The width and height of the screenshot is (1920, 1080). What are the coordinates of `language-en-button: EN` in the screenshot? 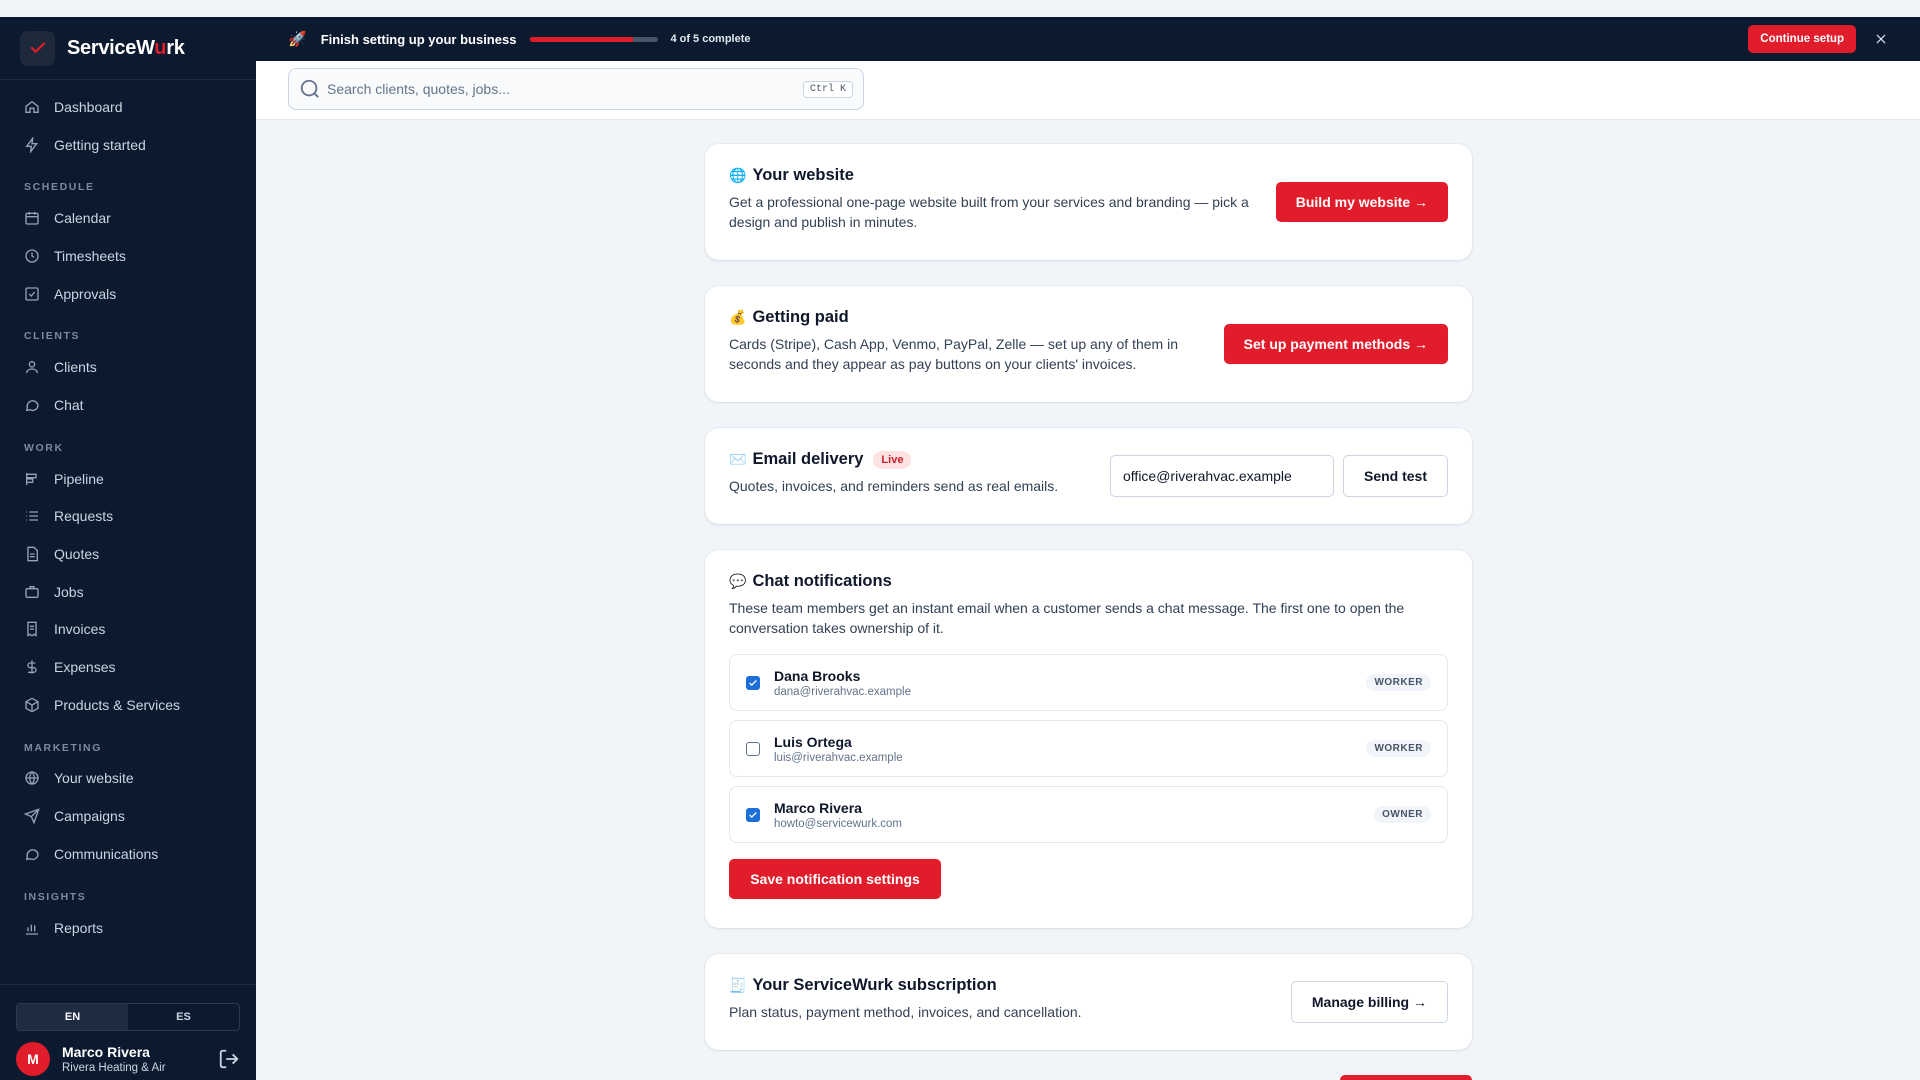 It's located at (72, 1017).